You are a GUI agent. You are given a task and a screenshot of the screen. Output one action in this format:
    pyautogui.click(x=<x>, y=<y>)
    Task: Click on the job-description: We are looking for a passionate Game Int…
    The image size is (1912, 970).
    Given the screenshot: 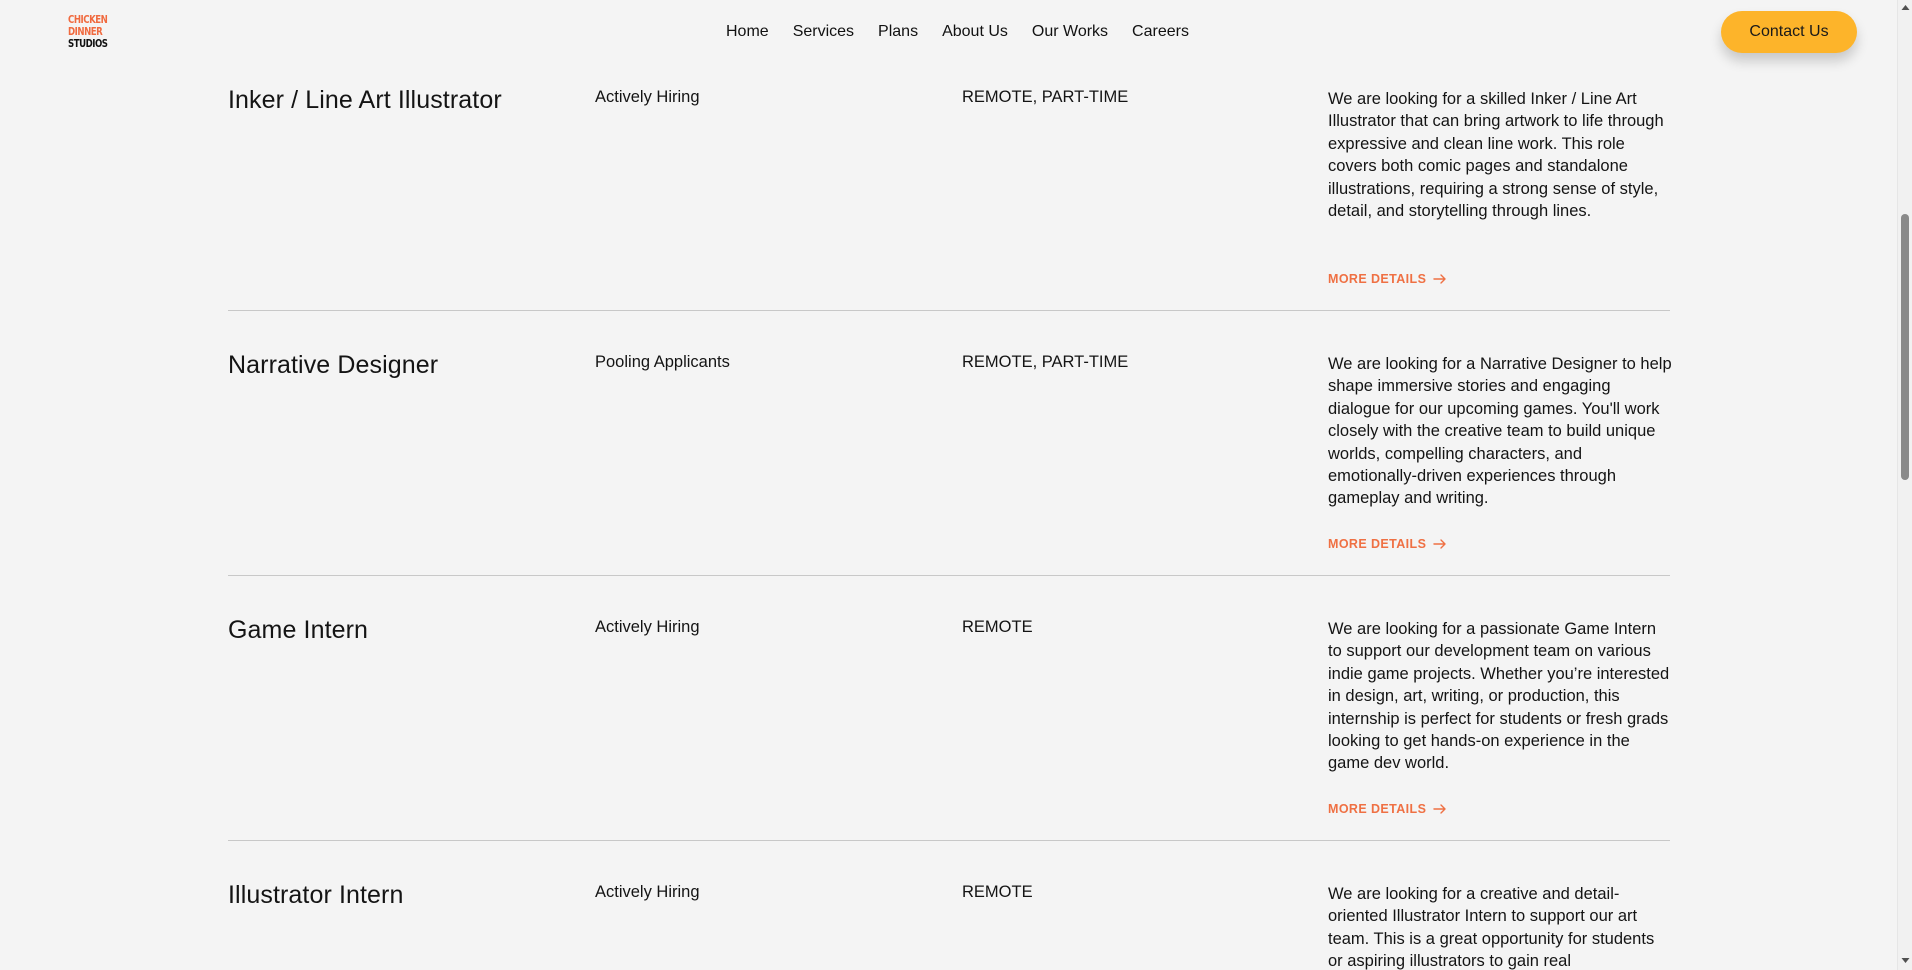 What is the action you would take?
    pyautogui.click(x=1499, y=696)
    